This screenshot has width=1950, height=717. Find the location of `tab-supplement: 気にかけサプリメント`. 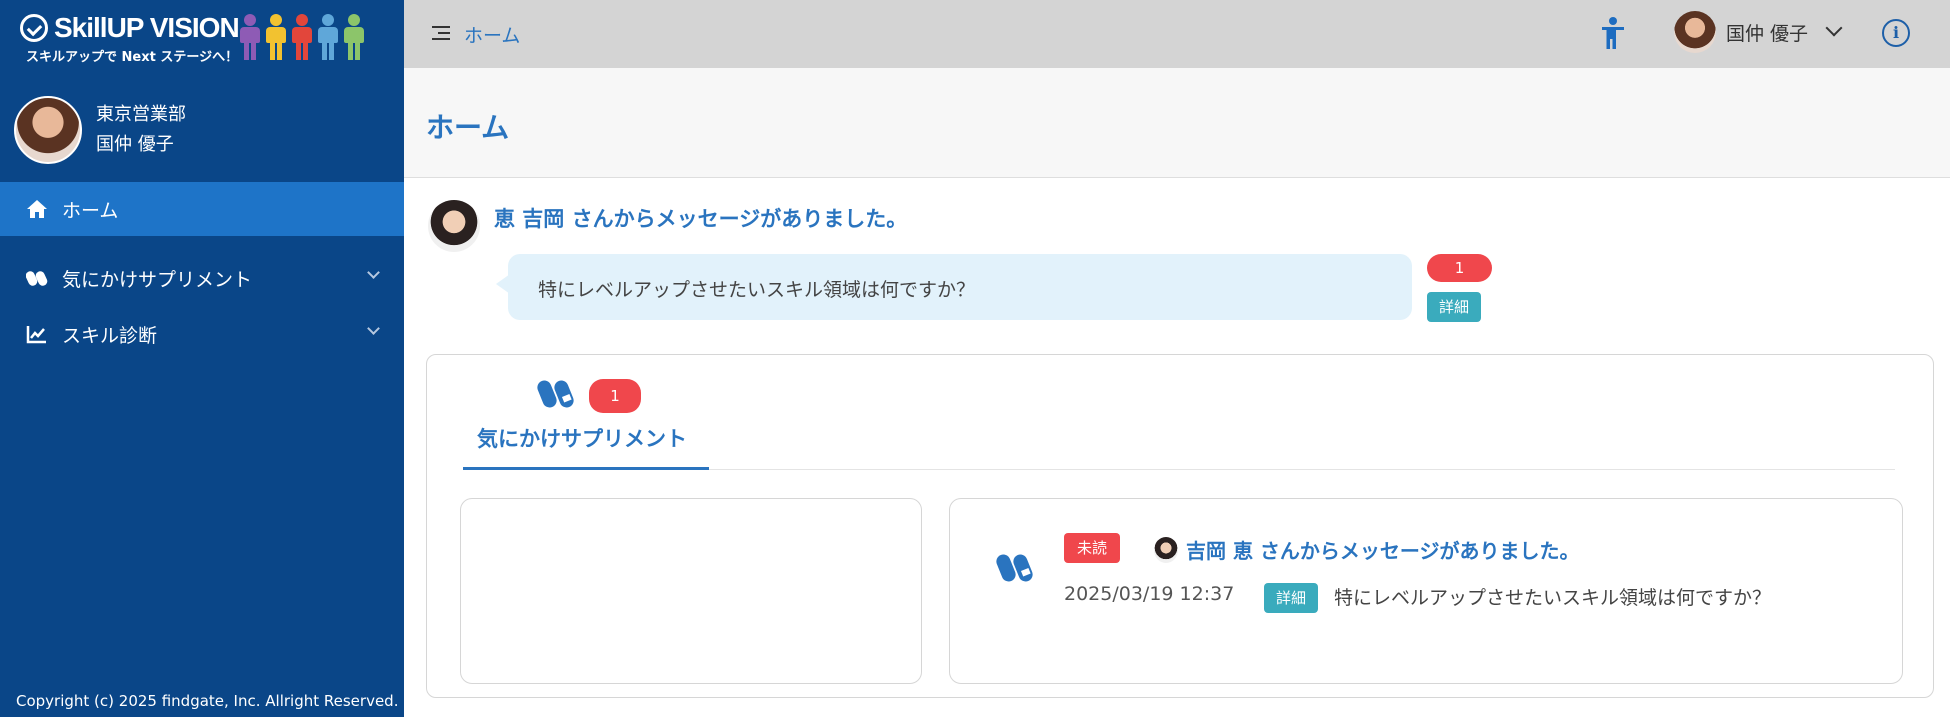

tab-supplement: 気にかけサプリメント is located at coordinates (582, 438).